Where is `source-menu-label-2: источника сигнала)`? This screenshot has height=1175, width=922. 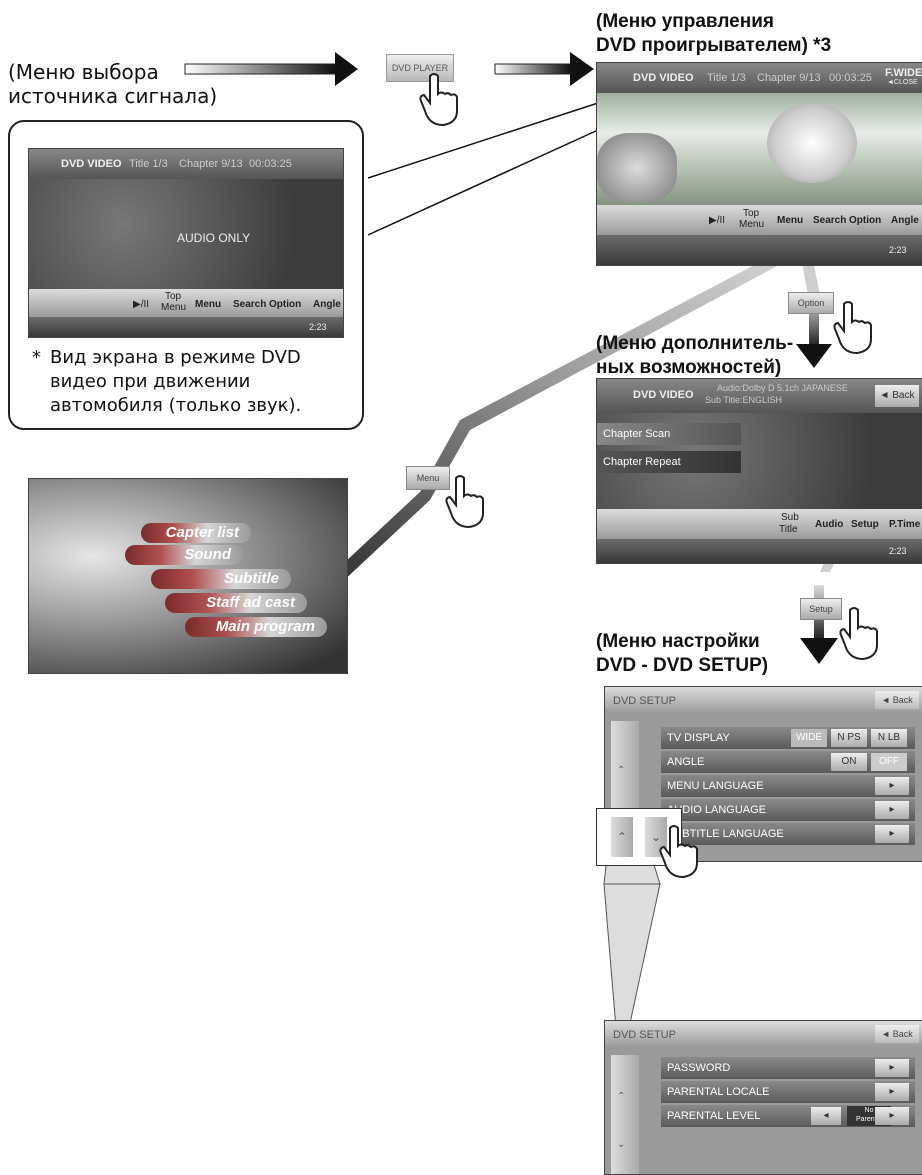 source-menu-label-2: источника сигнала) is located at coordinates (113, 96).